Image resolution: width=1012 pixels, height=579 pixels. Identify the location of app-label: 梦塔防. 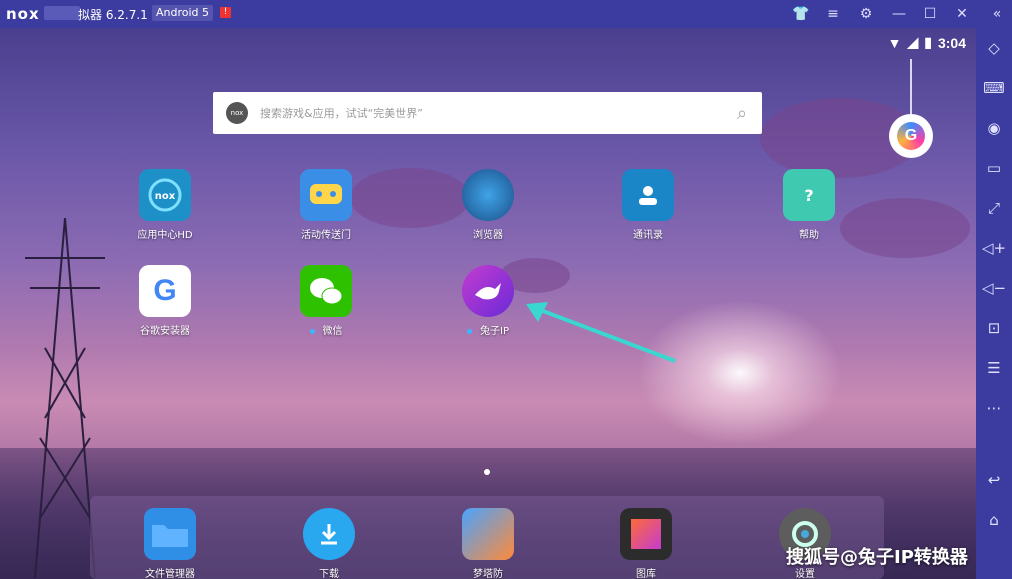
(488, 574).